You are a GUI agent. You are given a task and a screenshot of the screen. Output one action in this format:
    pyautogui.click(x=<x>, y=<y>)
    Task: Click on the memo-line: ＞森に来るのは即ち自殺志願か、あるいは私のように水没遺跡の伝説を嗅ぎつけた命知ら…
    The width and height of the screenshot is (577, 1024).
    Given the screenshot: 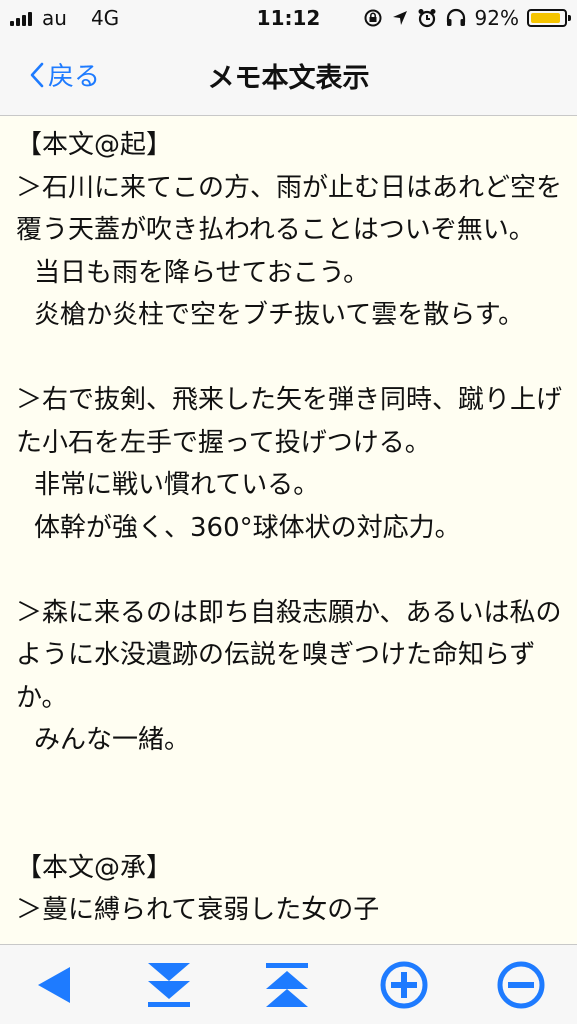 What is the action you would take?
    pyautogui.click(x=289, y=655)
    